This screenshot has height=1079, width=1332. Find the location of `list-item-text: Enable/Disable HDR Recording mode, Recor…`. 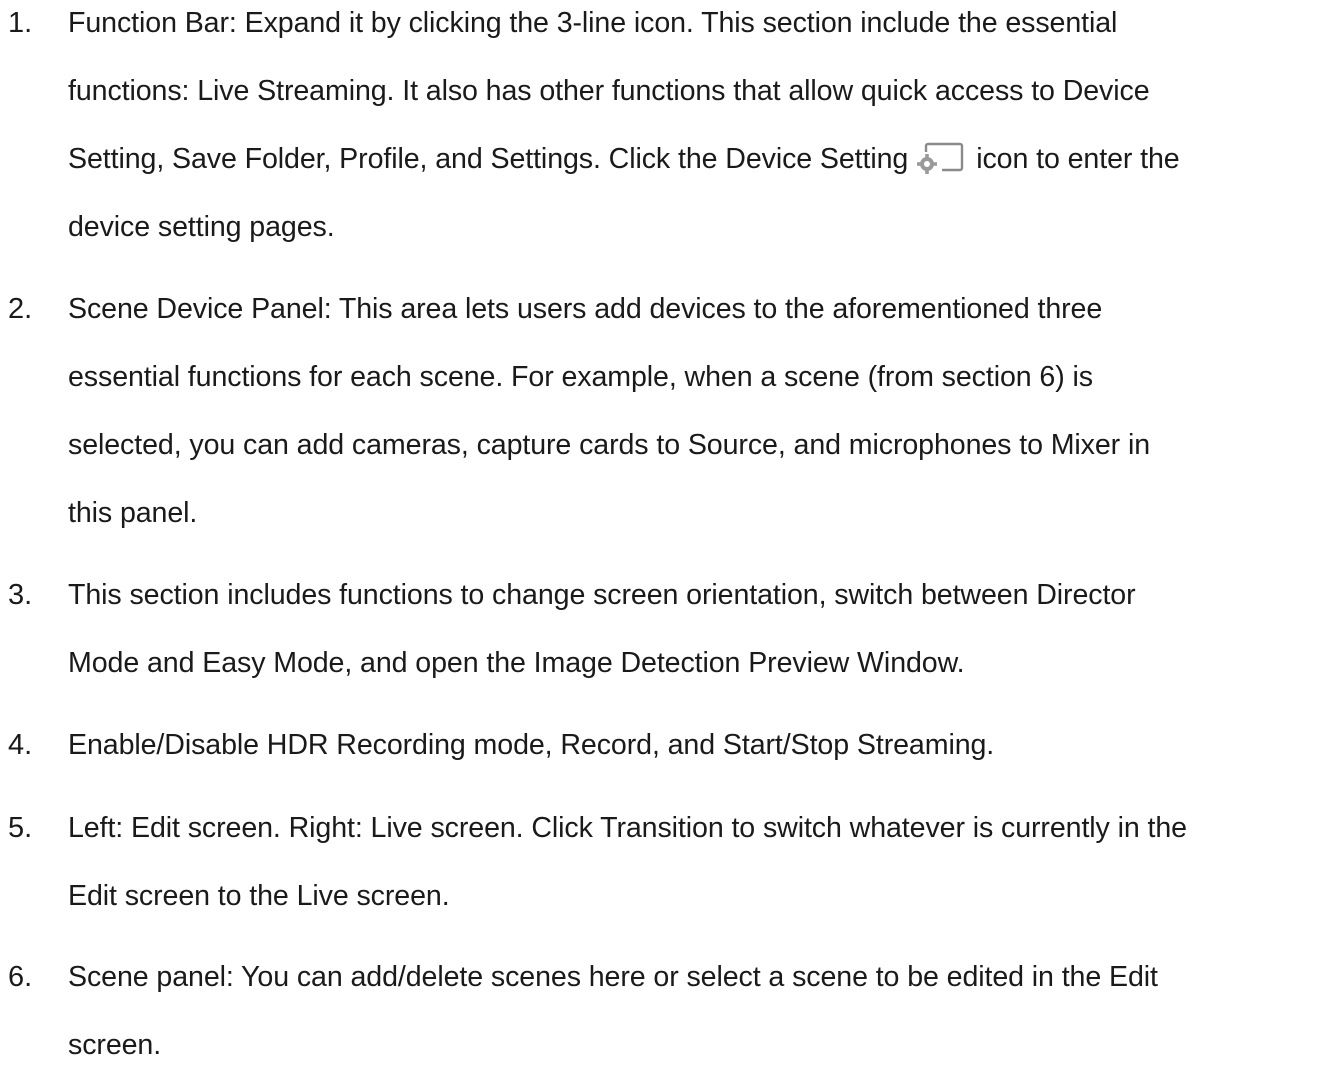

list-item-text: Enable/Disable HDR Recording mode, Recor… is located at coordinates (698, 745).